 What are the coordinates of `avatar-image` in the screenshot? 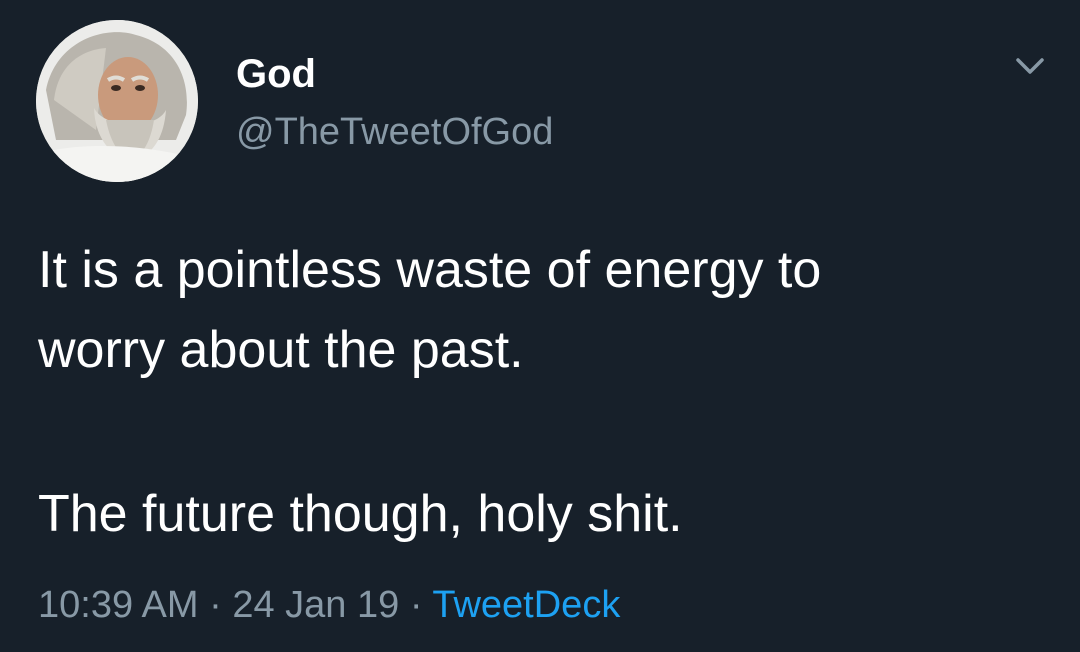 It's located at (117, 101).